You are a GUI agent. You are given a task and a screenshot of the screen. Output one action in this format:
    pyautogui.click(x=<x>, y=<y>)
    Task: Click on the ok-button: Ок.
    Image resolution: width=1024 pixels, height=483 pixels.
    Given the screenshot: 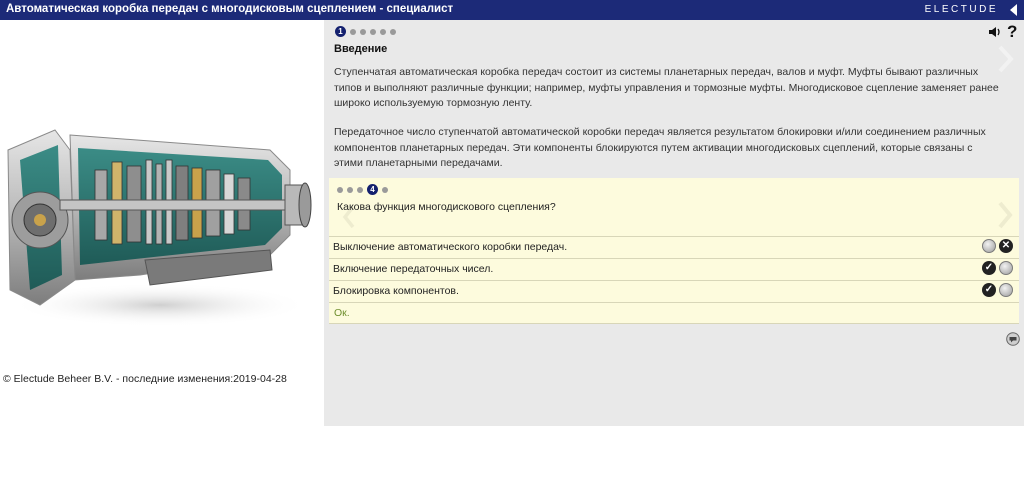 What is the action you would take?
    pyautogui.click(x=342, y=313)
    